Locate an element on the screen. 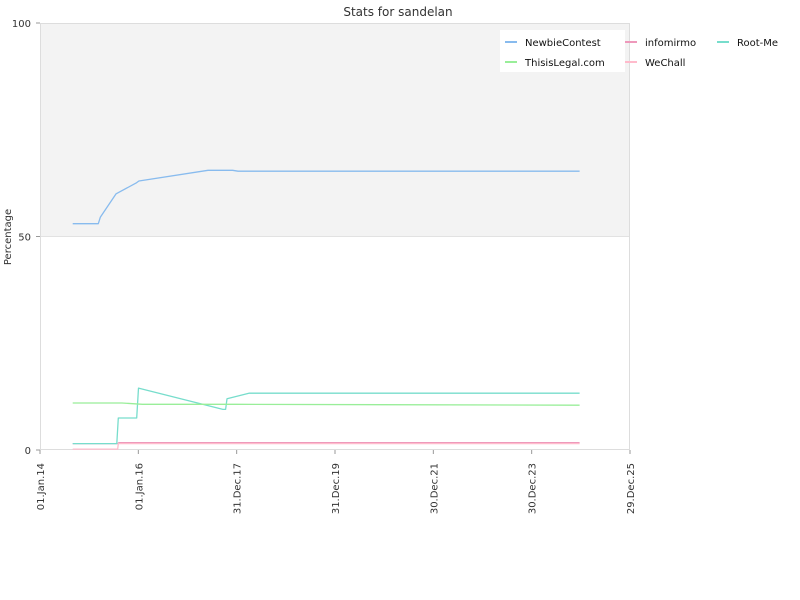 This screenshot has height=600, width=800. x-tick-label: 30.Dec.23 is located at coordinates (533, 488).